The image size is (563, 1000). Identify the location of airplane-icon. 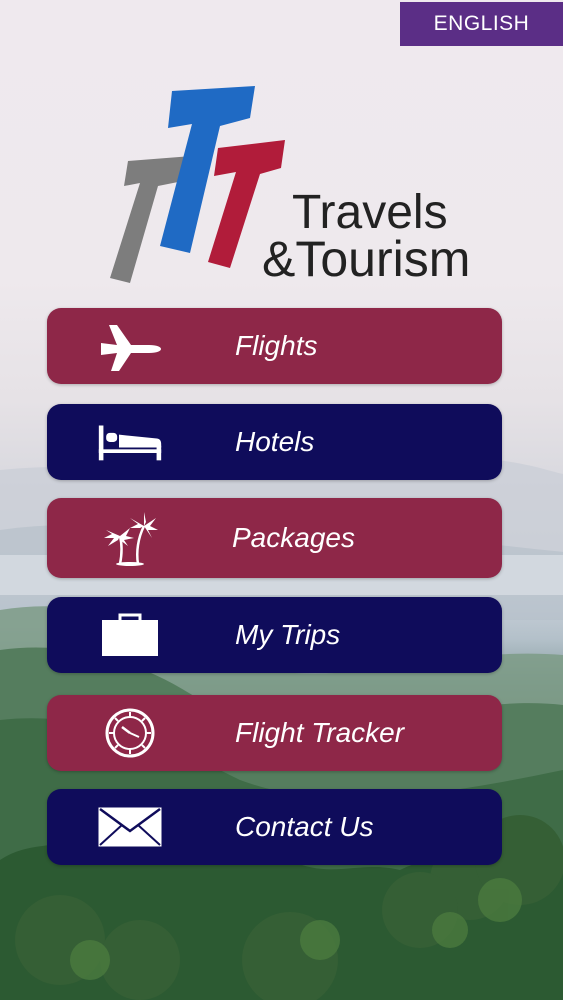
(130, 346).